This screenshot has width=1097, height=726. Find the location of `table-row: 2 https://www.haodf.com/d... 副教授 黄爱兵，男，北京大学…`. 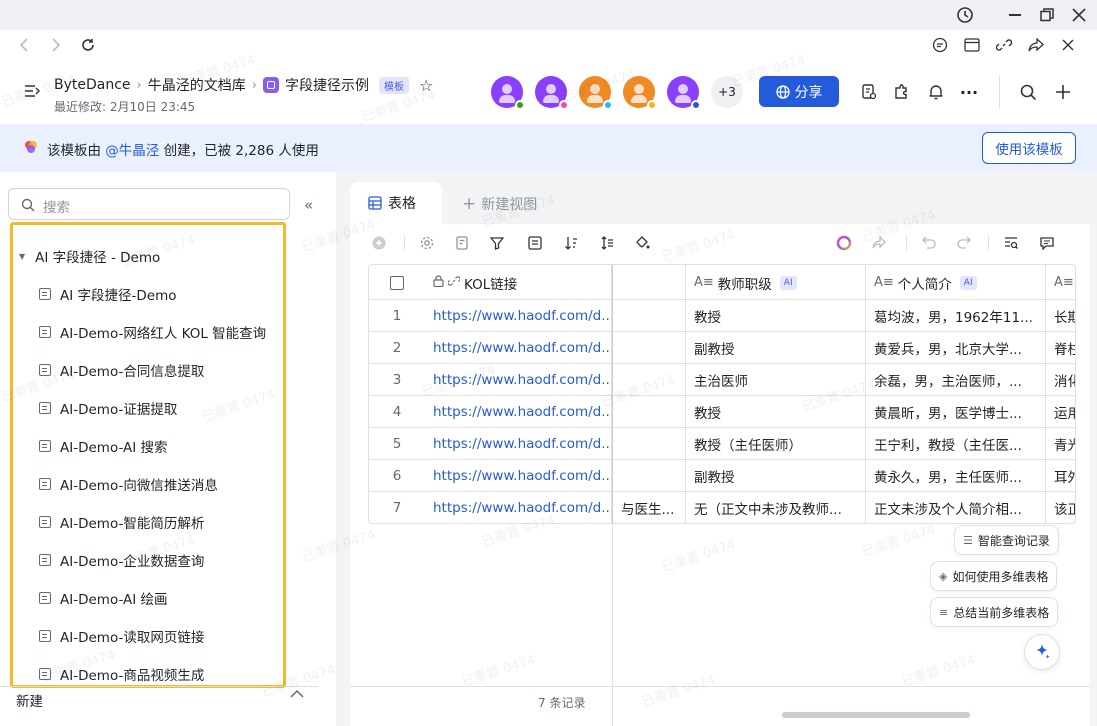

table-row: 2 https://www.haodf.com/d... 副教授 黄爱兵，男，北京大学… is located at coordinates (722, 348).